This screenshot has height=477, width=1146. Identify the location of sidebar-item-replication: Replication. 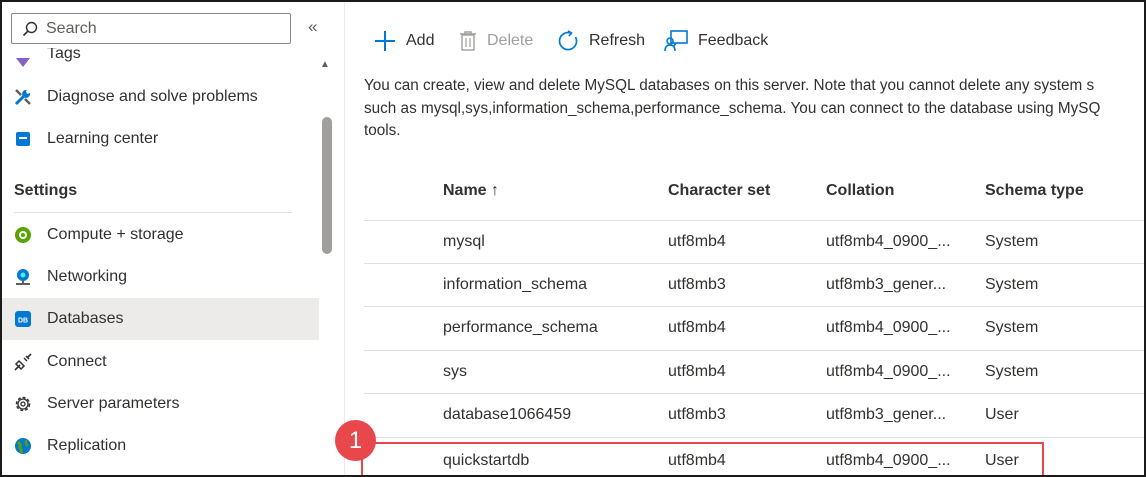
(160, 446).